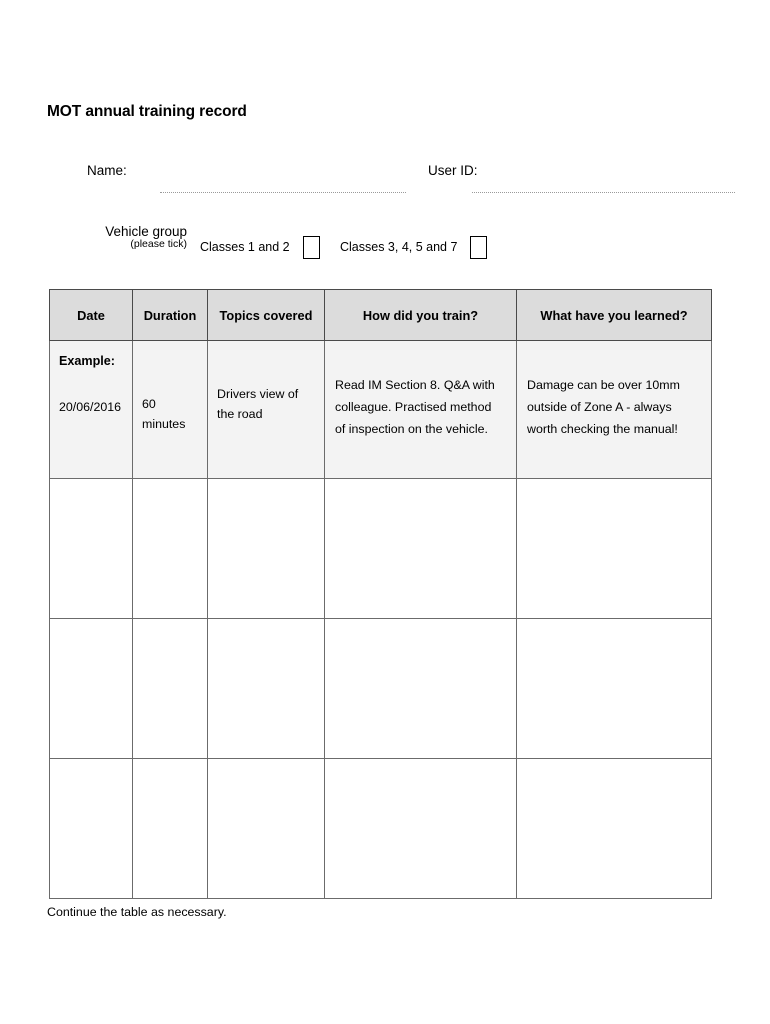 The height and width of the screenshot is (1024, 770). I want to click on vehicle-group-title: Vehicle group, so click(146, 231).